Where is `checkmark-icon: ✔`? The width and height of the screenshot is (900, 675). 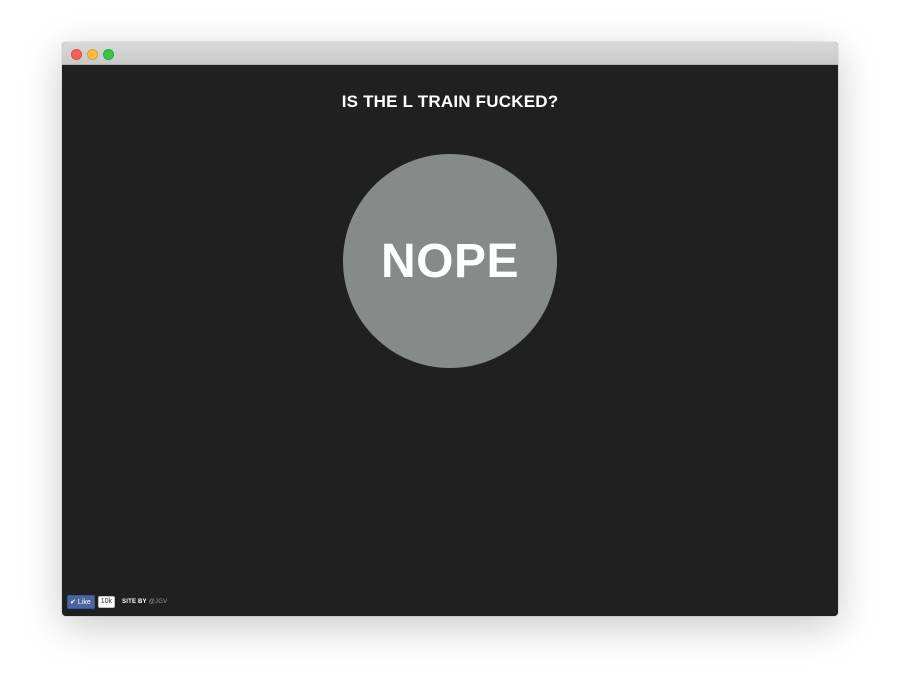
checkmark-icon: ✔ is located at coordinates (73, 602).